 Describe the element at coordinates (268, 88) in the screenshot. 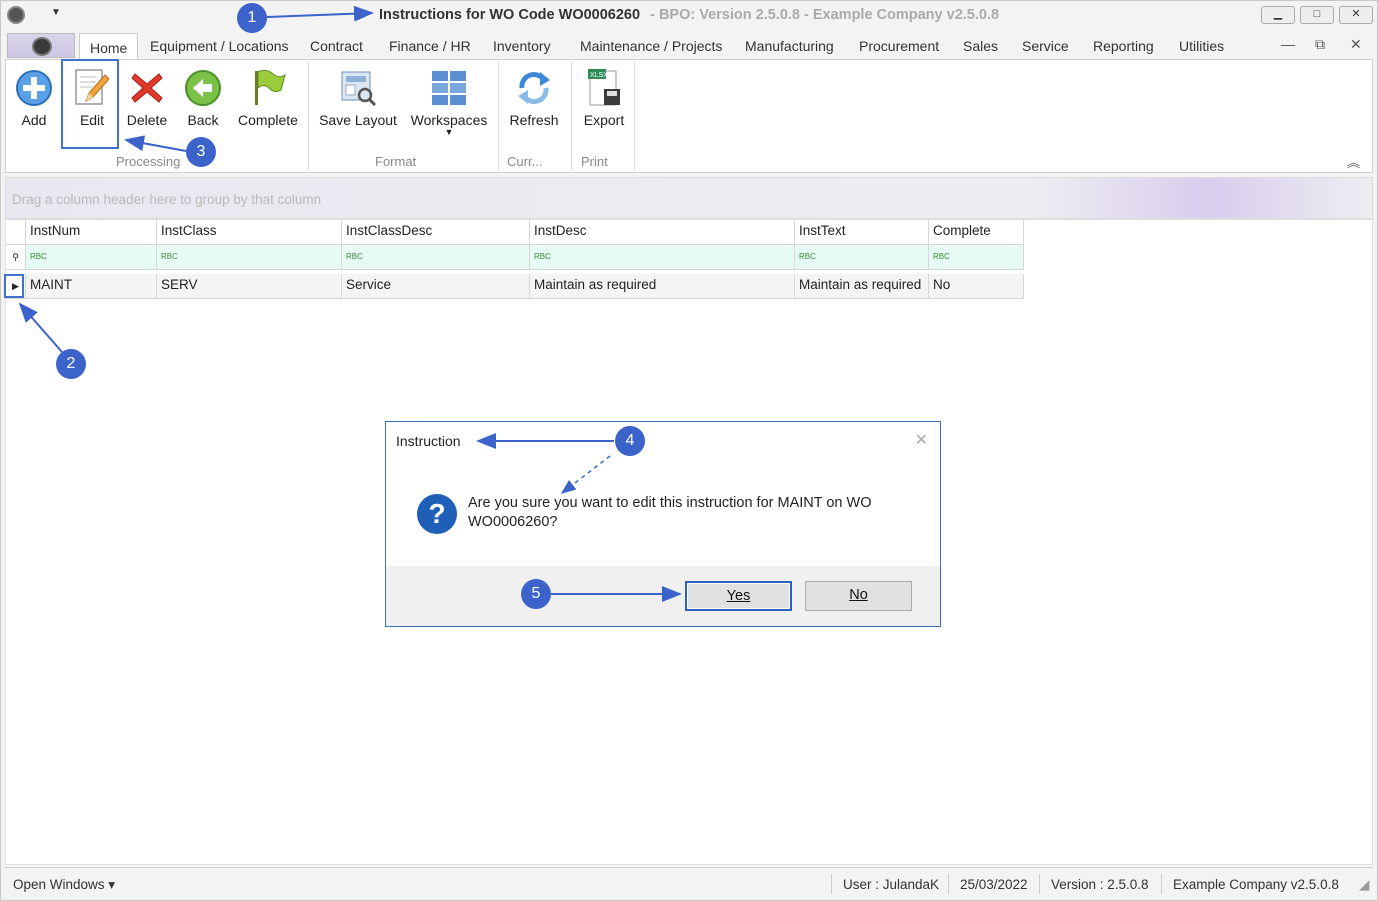

I see `flag-icon` at that location.